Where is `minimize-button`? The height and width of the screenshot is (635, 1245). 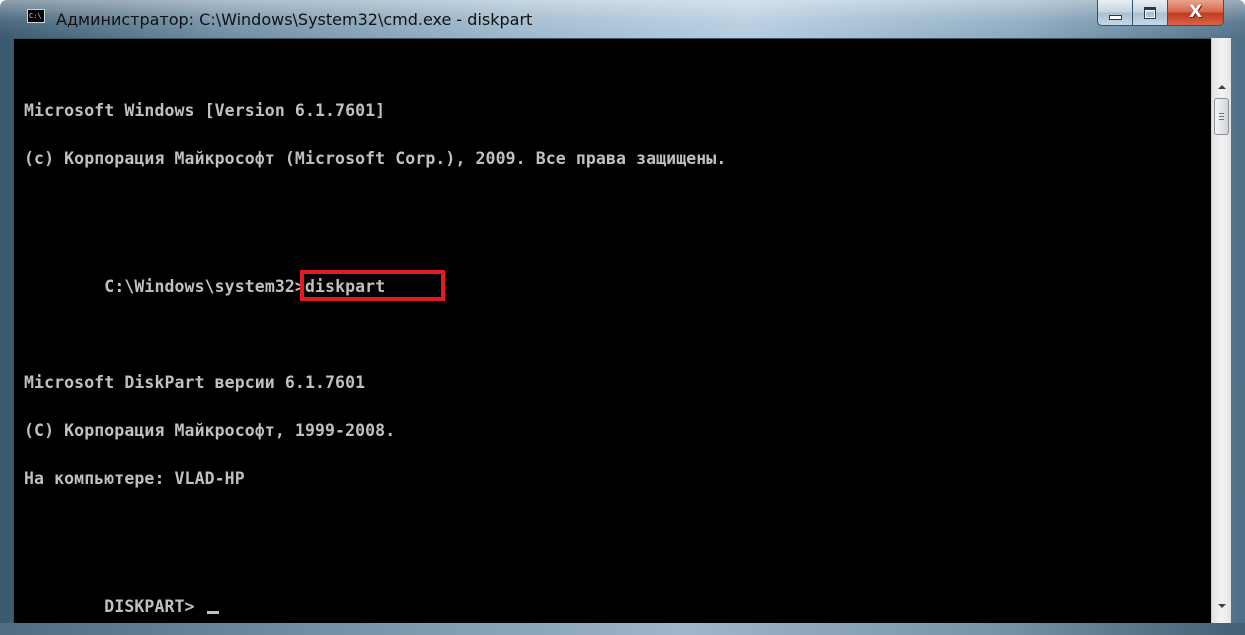
minimize-button is located at coordinates (1115, 13).